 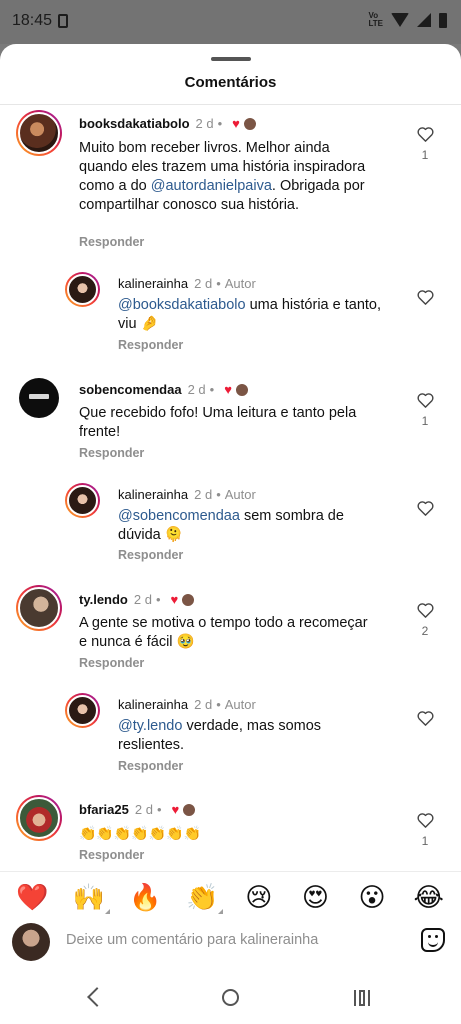 I want to click on title-divider, so click(x=230, y=104).